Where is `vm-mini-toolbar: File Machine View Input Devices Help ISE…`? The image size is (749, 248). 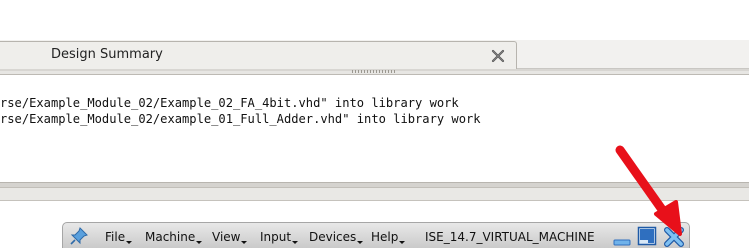
vm-mini-toolbar: File Machine View Input Devices Help ISE… is located at coordinates (376, 235).